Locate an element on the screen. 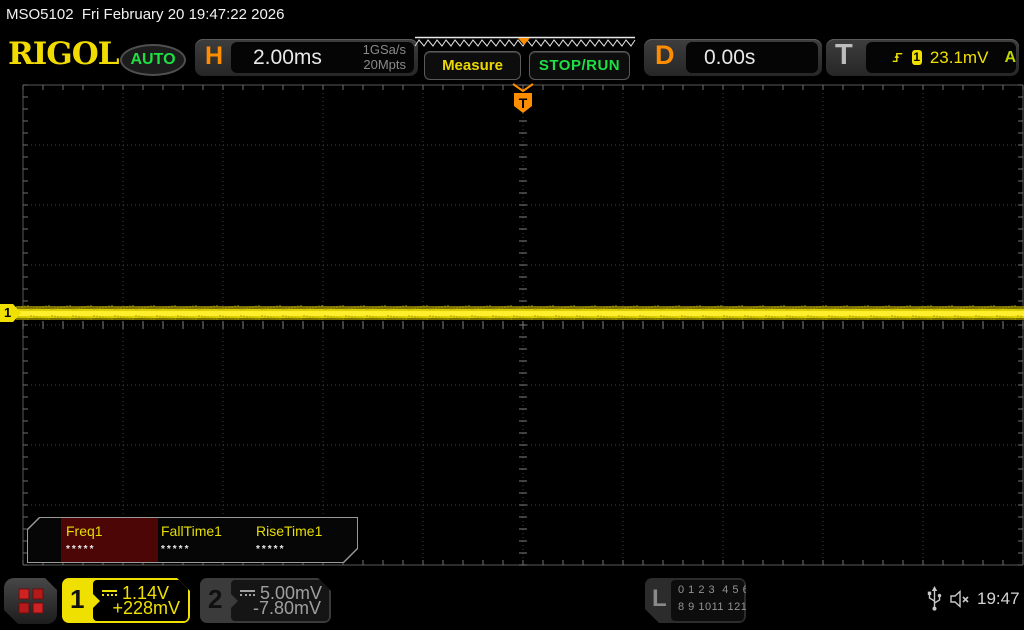 Image resolution: width=1024 pixels, height=630 pixels. channel2-number: 2 is located at coordinates (215, 599).